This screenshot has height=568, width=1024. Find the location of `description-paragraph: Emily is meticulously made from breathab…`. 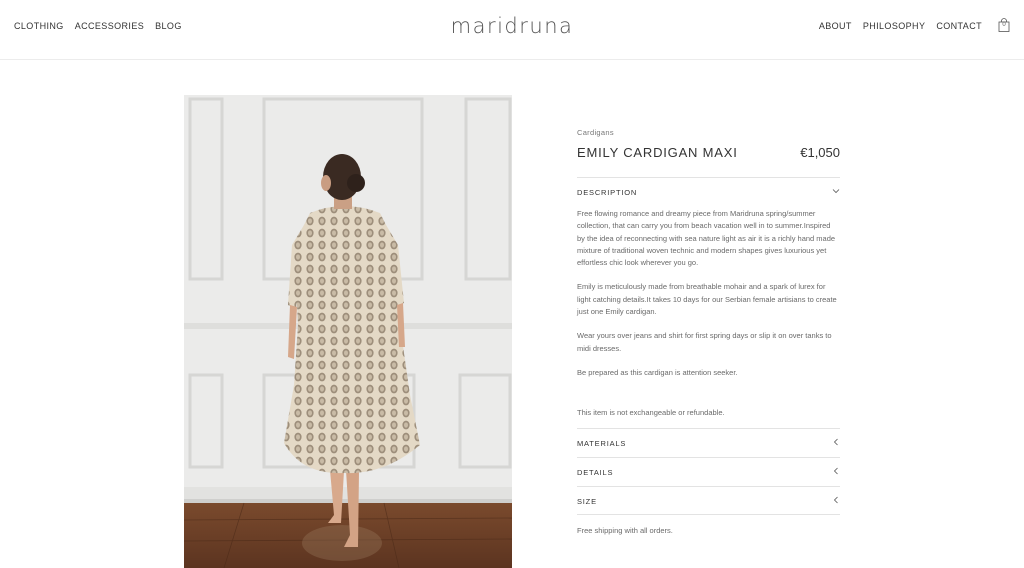

description-paragraph: Emily is meticulously made from breathab… is located at coordinates (707, 299).